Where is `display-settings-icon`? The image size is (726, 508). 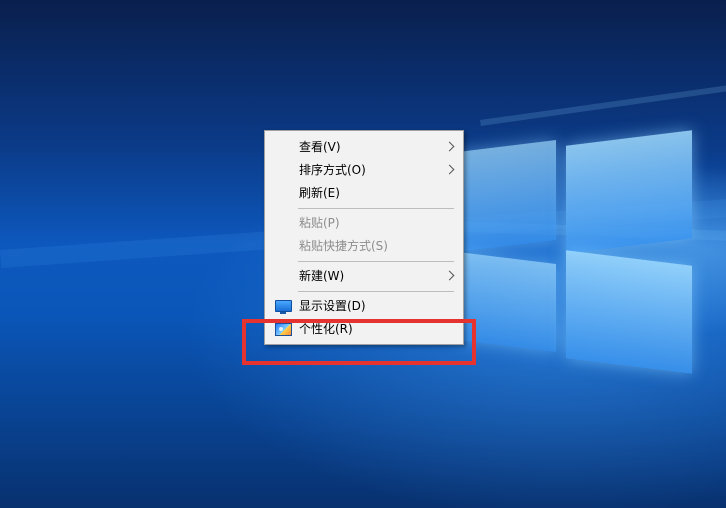
display-settings-icon is located at coordinates (283, 307).